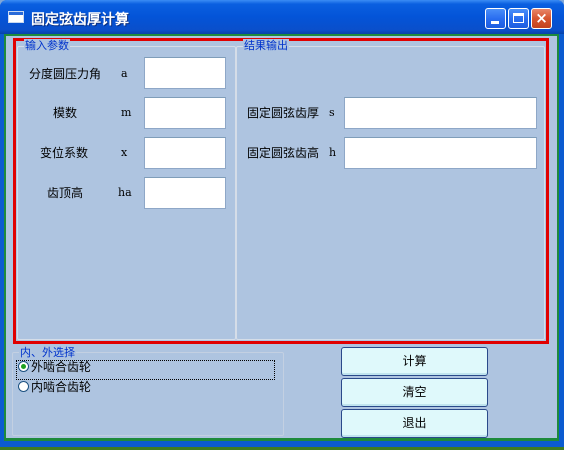 This screenshot has width=564, height=450. Describe the element at coordinates (23, 386) in the screenshot. I see `internal-gear-radio` at that location.